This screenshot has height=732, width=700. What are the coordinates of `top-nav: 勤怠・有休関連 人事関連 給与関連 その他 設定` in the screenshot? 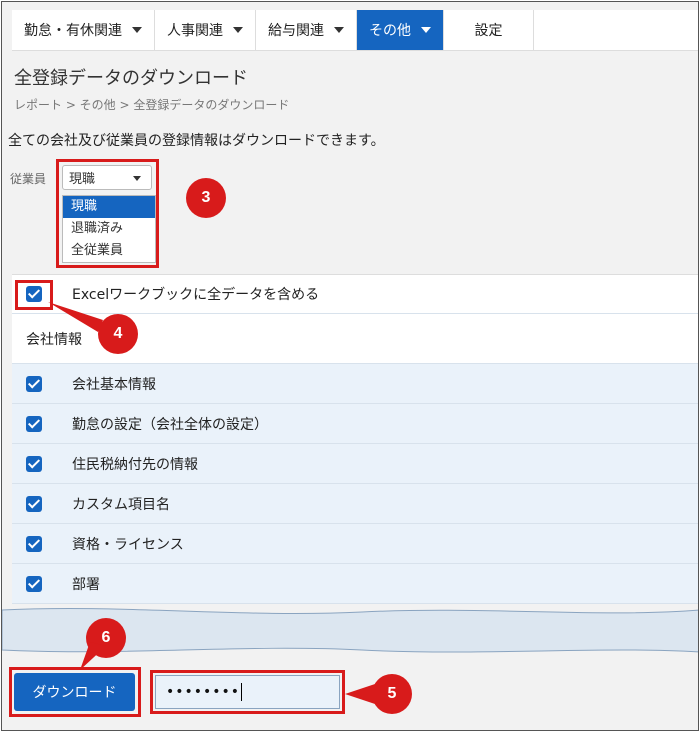 It's located at (355, 30).